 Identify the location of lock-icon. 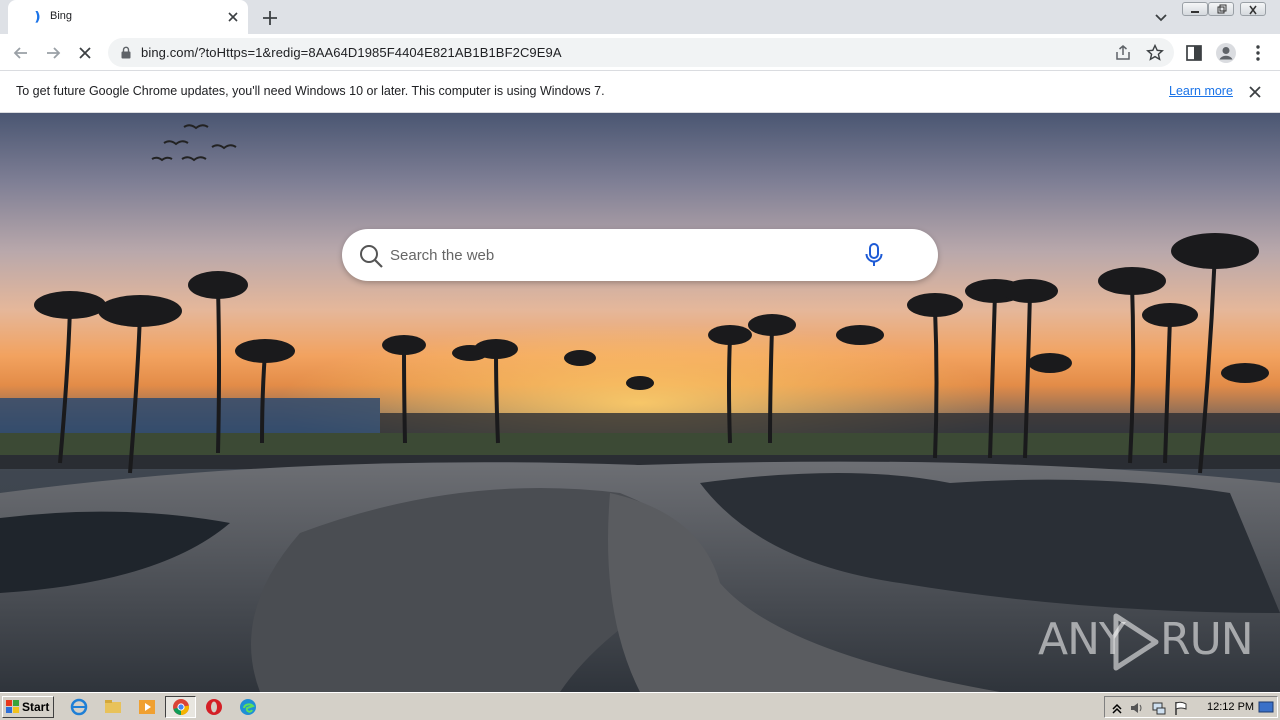
(126, 52).